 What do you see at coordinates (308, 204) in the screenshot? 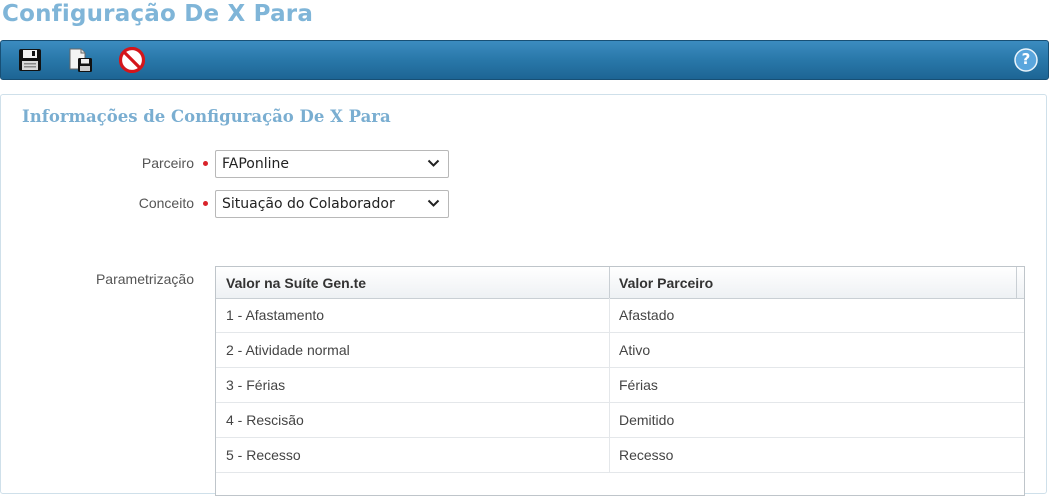
I see `conceito-value: Situação do Colaborador` at bounding box center [308, 204].